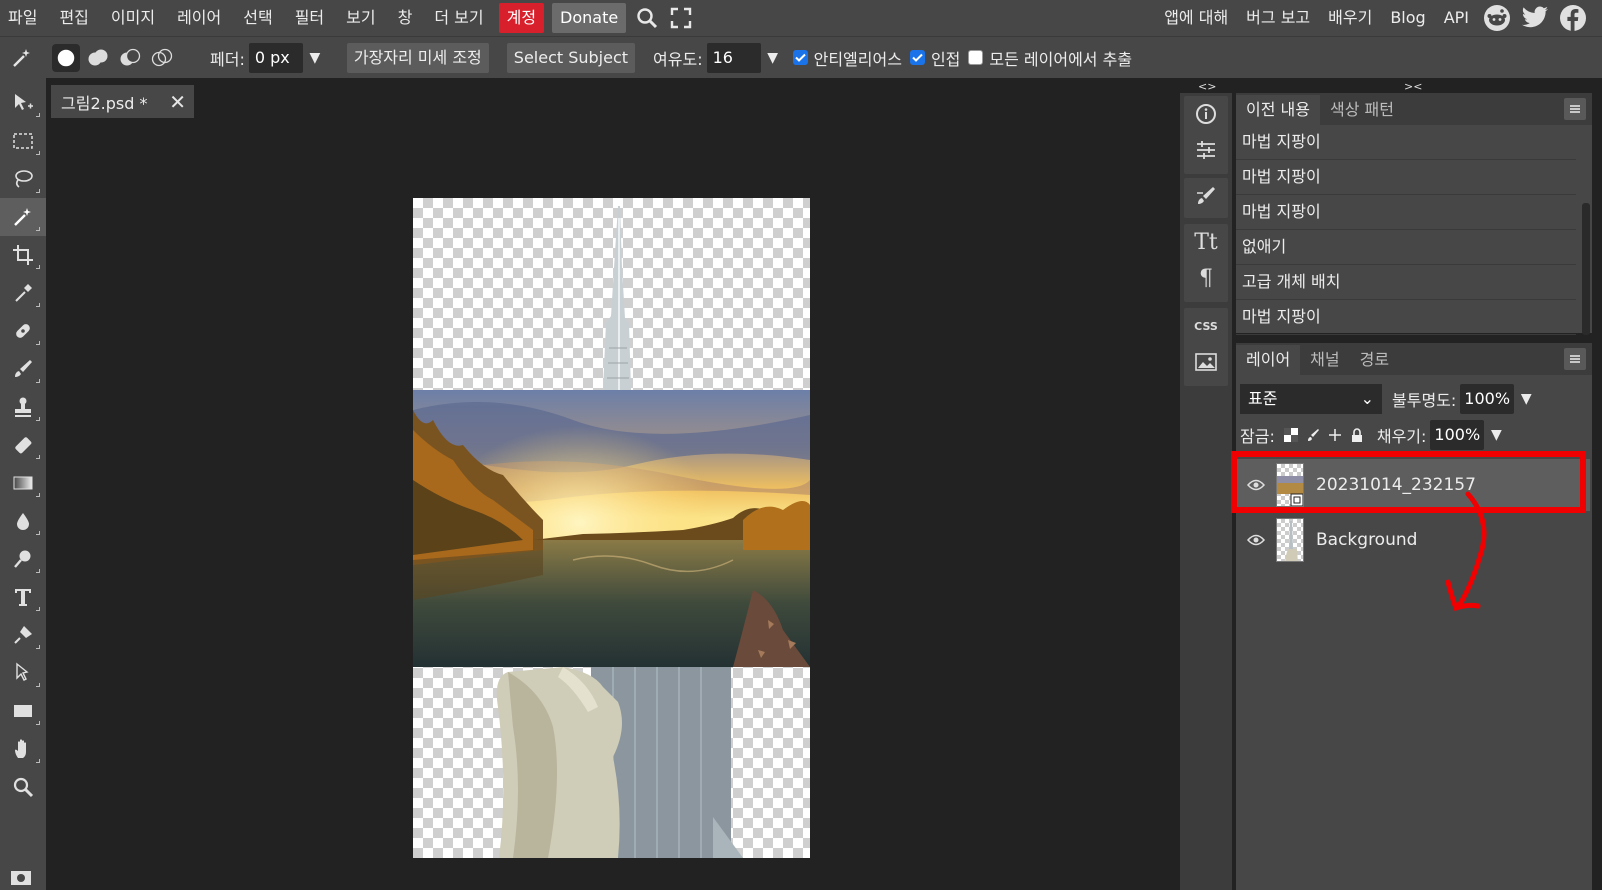 Image resolution: width=1602 pixels, height=890 pixels. Describe the element at coordinates (1487, 399) in the screenshot. I see `opacity-input: 100%` at that location.